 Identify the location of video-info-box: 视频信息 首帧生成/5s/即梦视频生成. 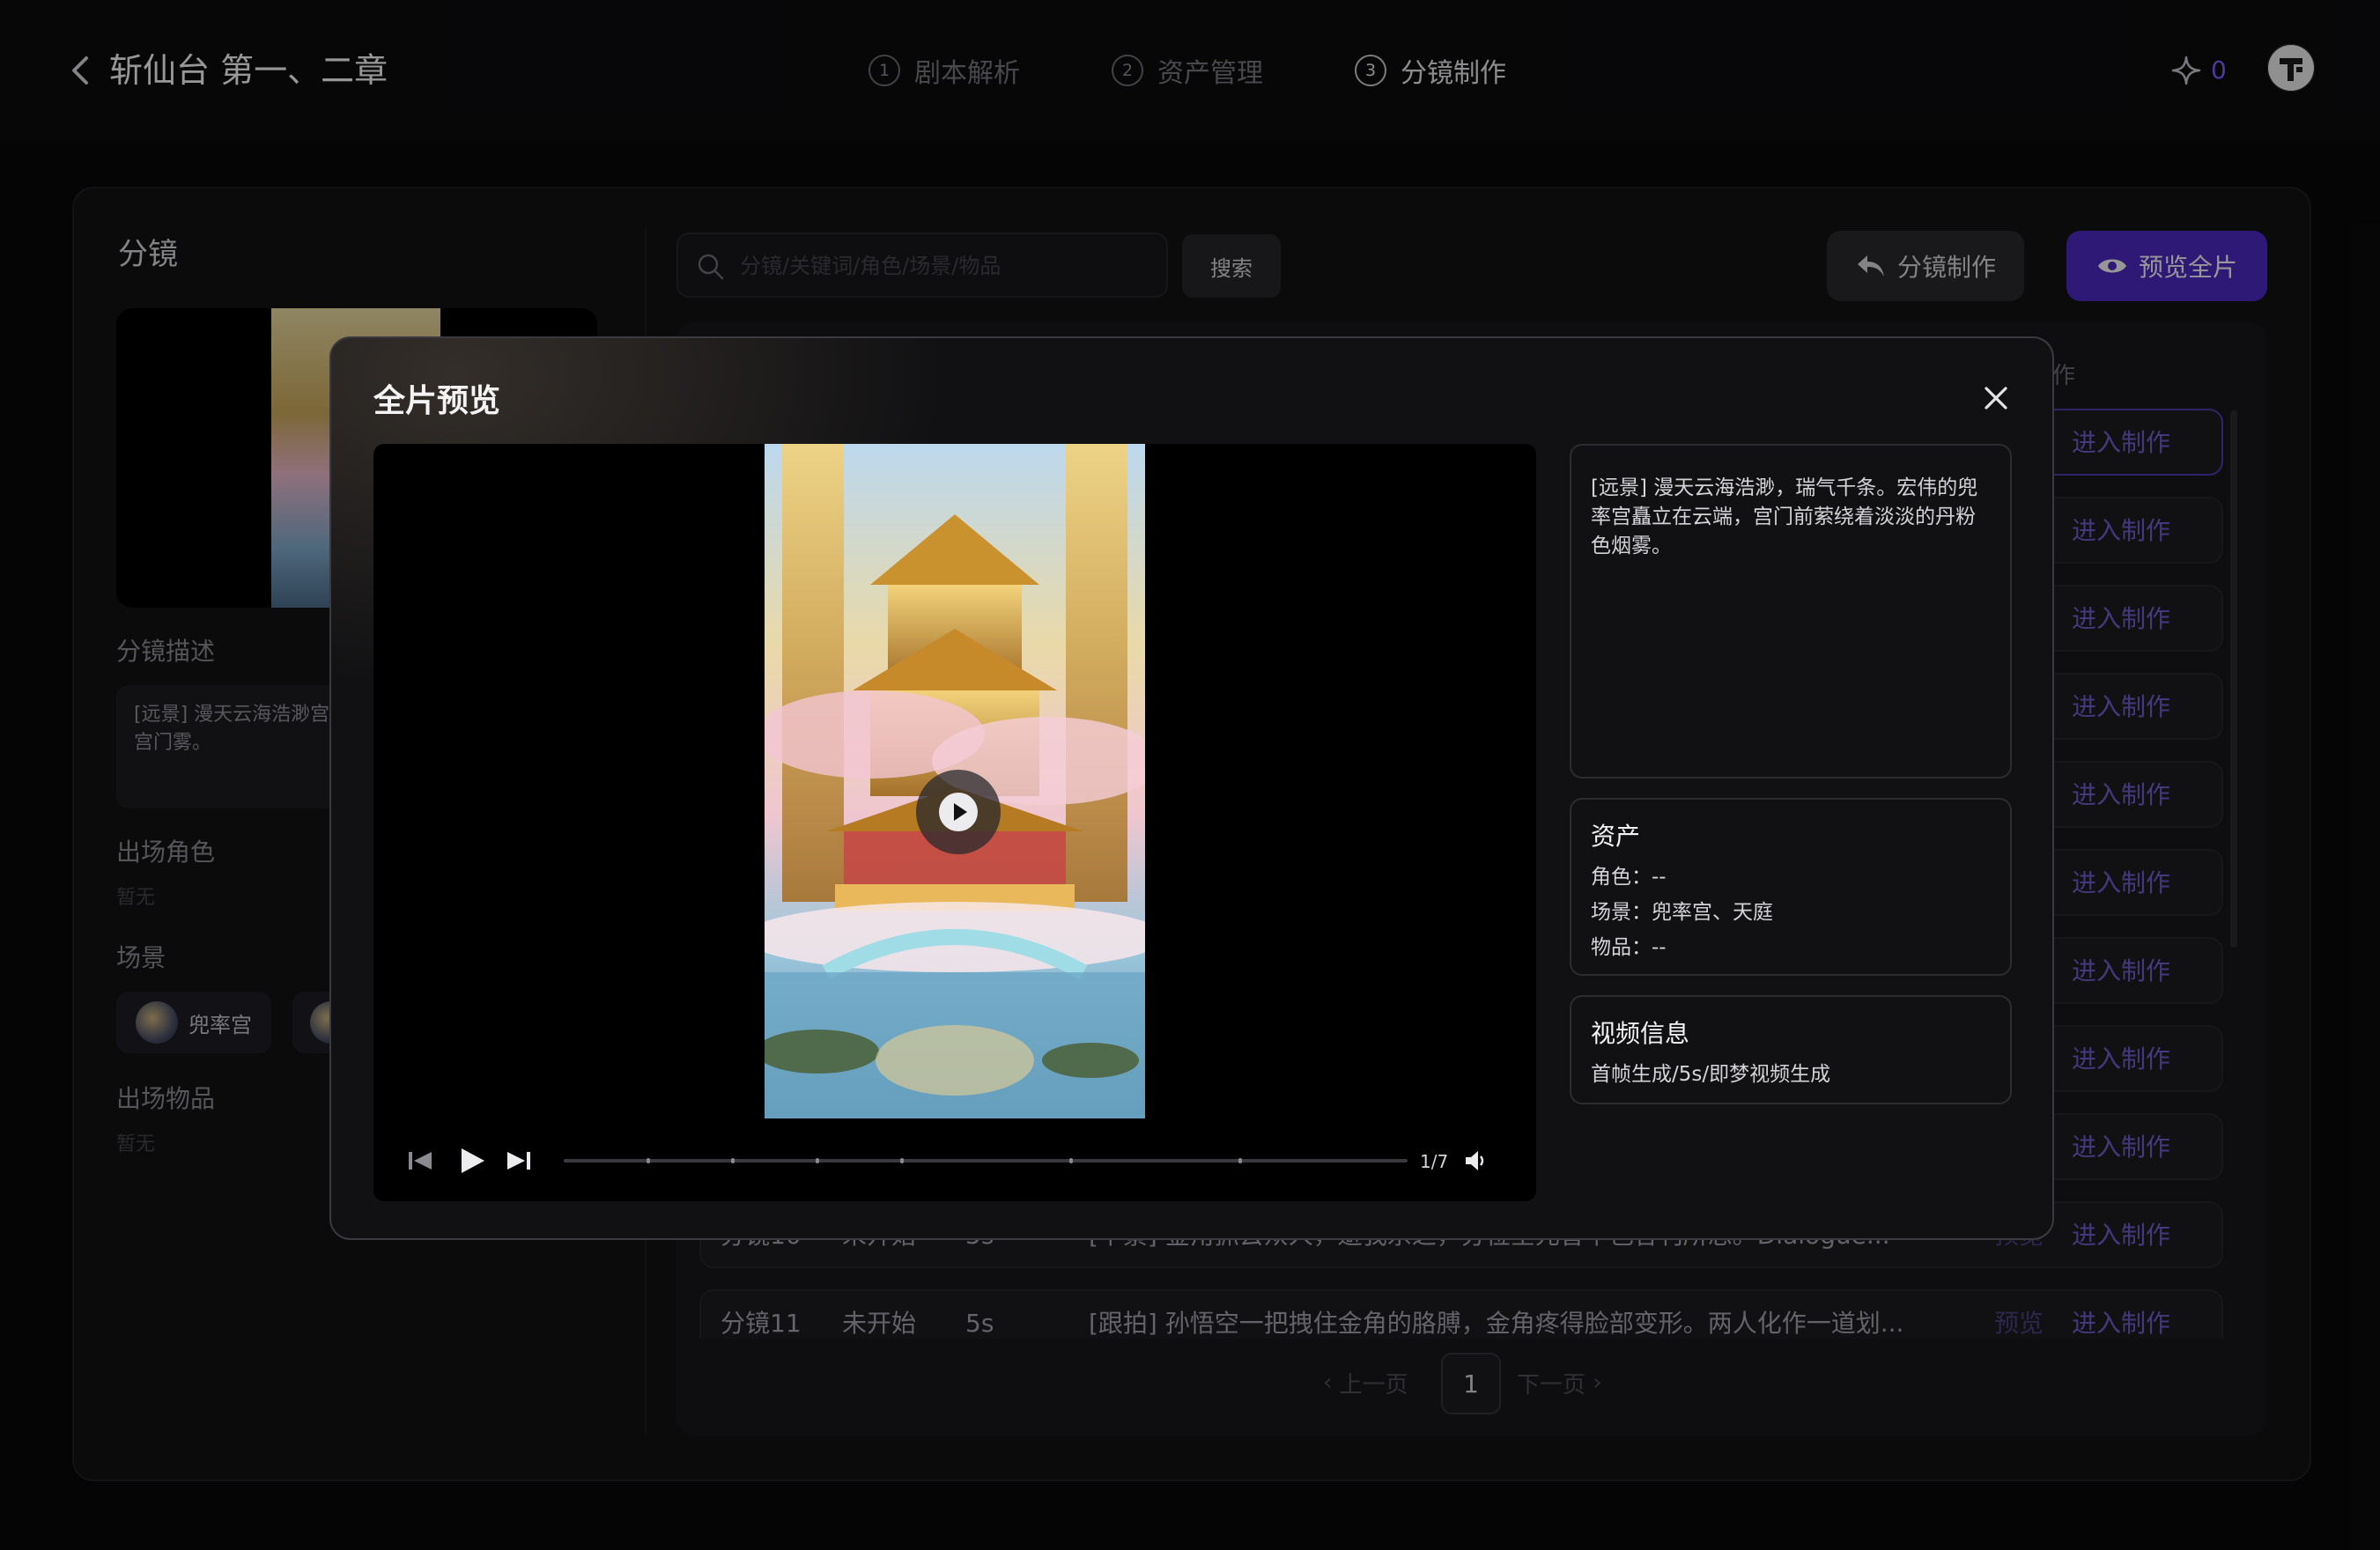
(1791, 1049).